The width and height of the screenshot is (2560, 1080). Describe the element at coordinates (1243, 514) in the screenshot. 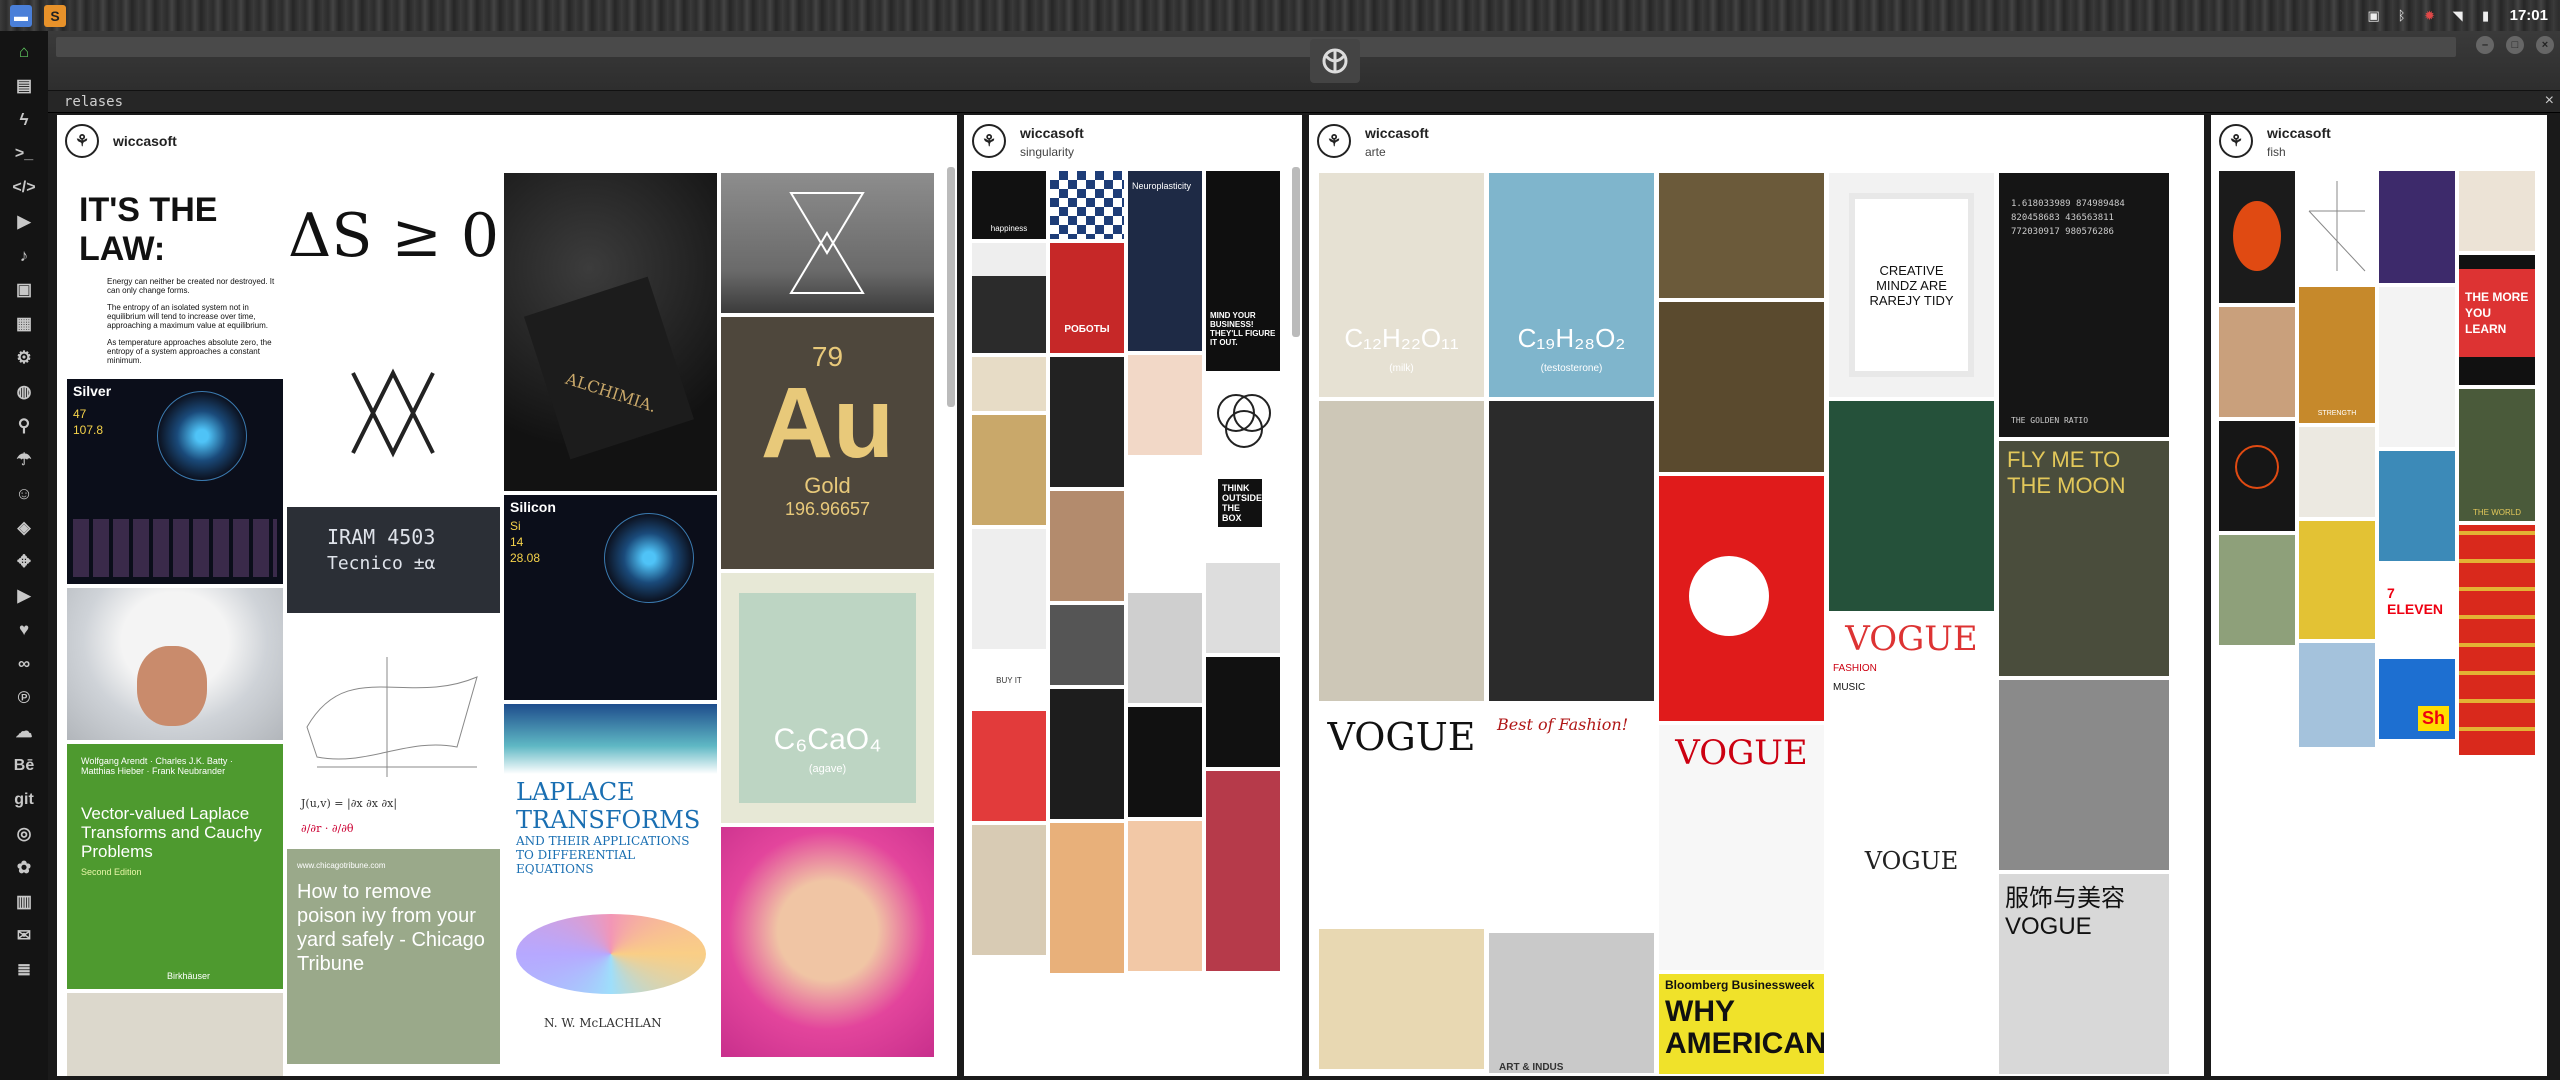

I see `pin-think-outside: THINK OUTSIDE THE BOX` at that location.